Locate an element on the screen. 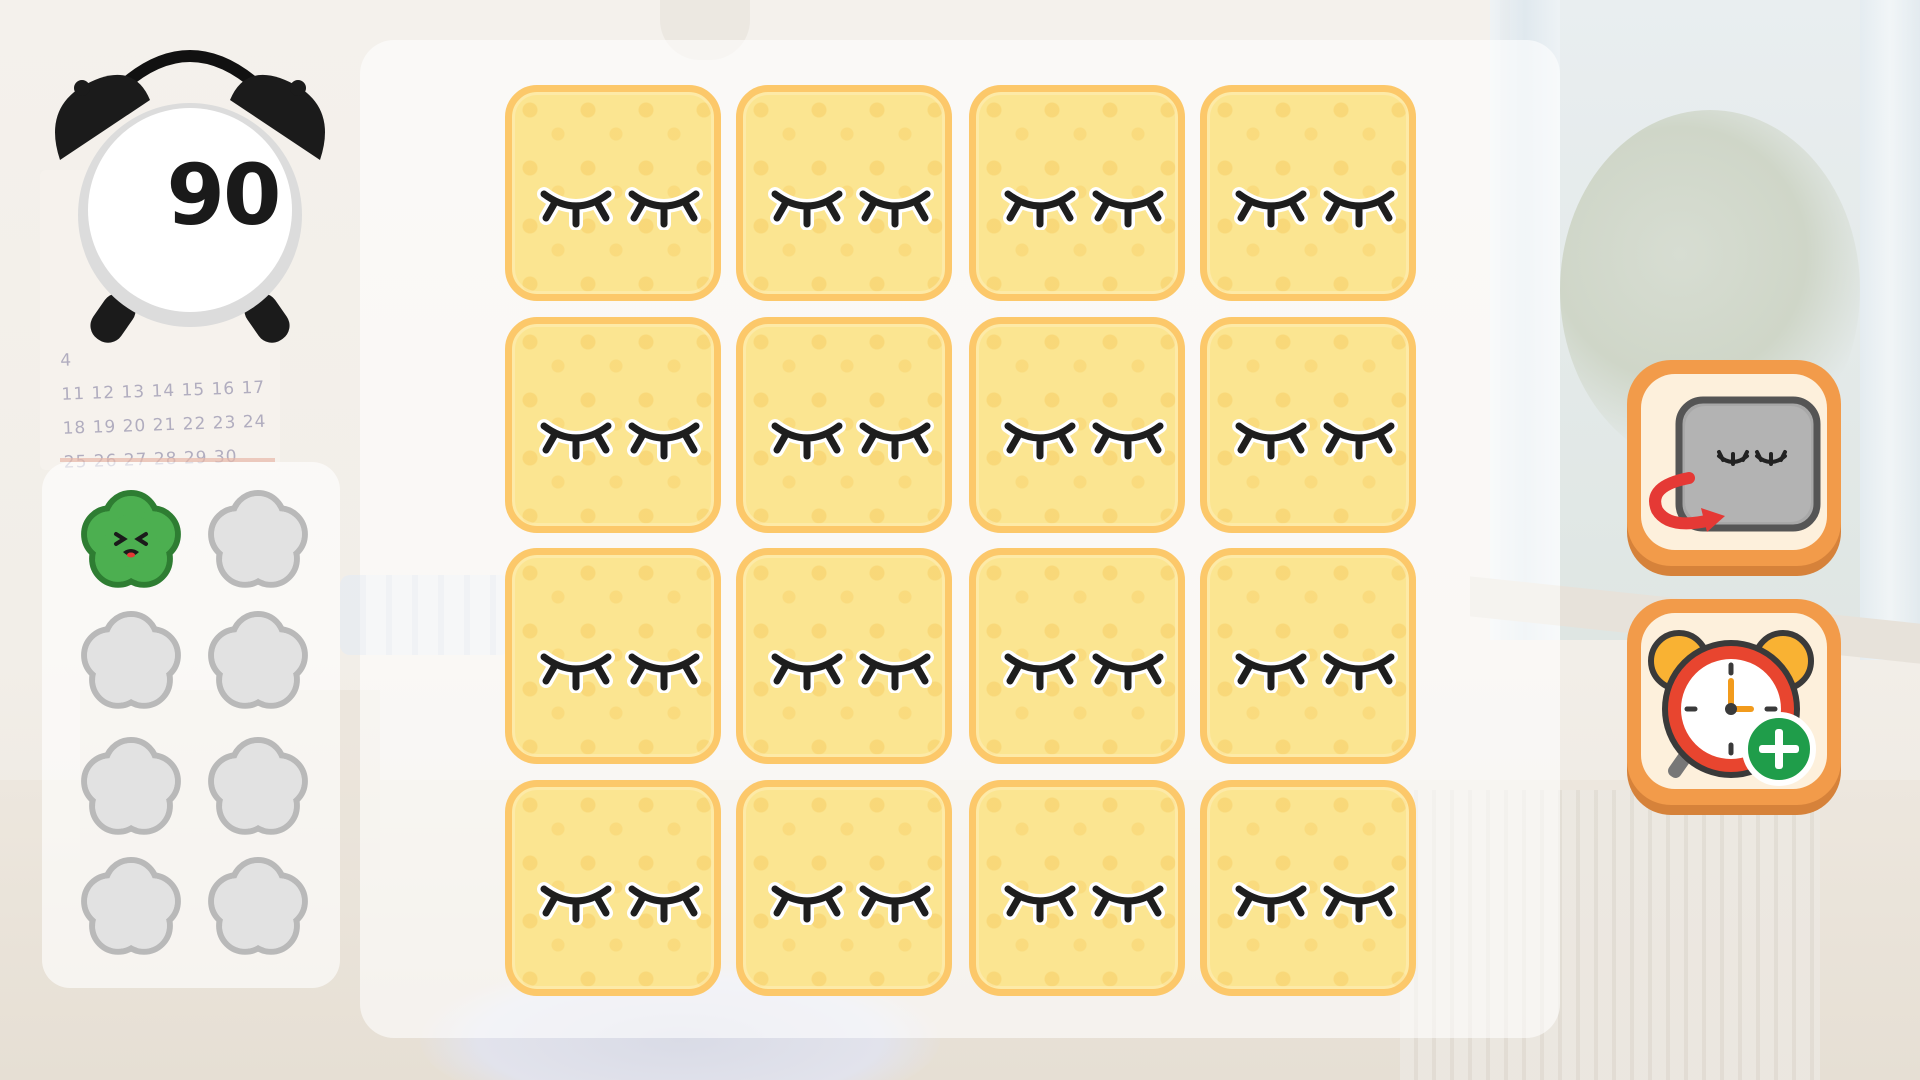  alarm-clock-plus-icon is located at coordinates (1732, 708).